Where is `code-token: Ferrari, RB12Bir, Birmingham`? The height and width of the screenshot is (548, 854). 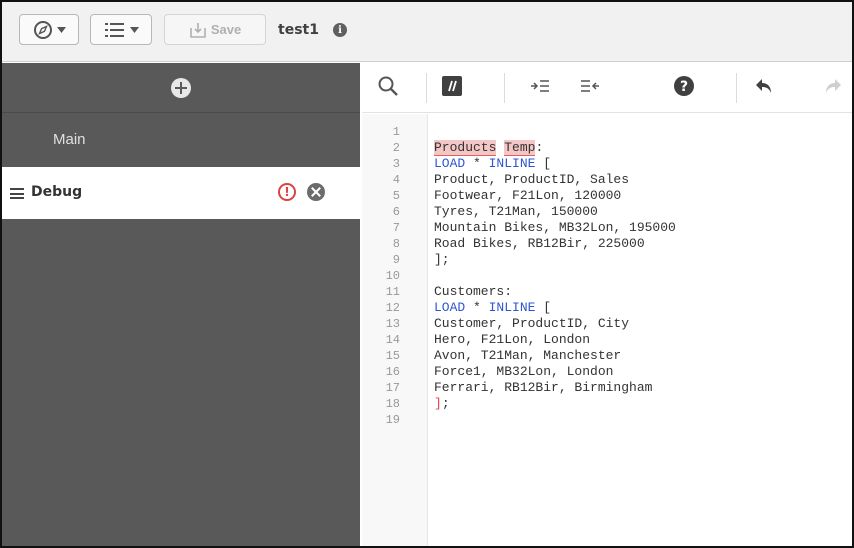
code-token: Ferrari, RB12Bir, Birmingham is located at coordinates (543, 387).